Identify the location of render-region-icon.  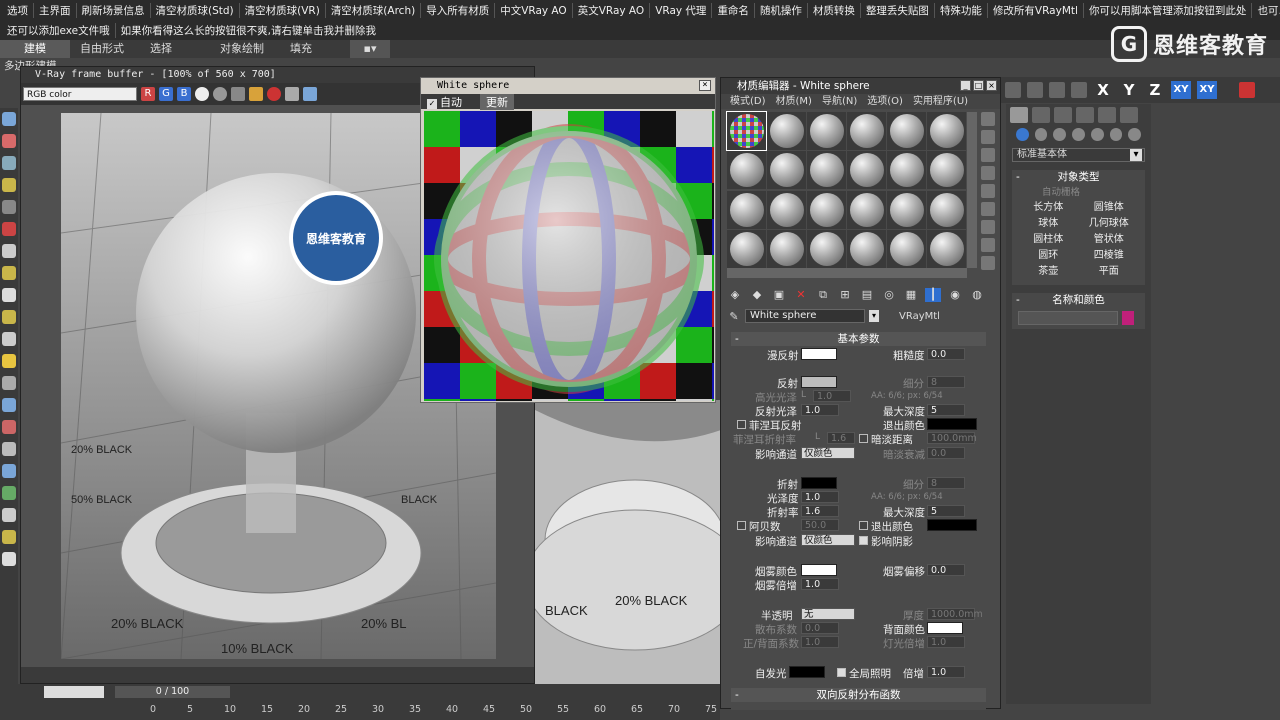
(310, 94).